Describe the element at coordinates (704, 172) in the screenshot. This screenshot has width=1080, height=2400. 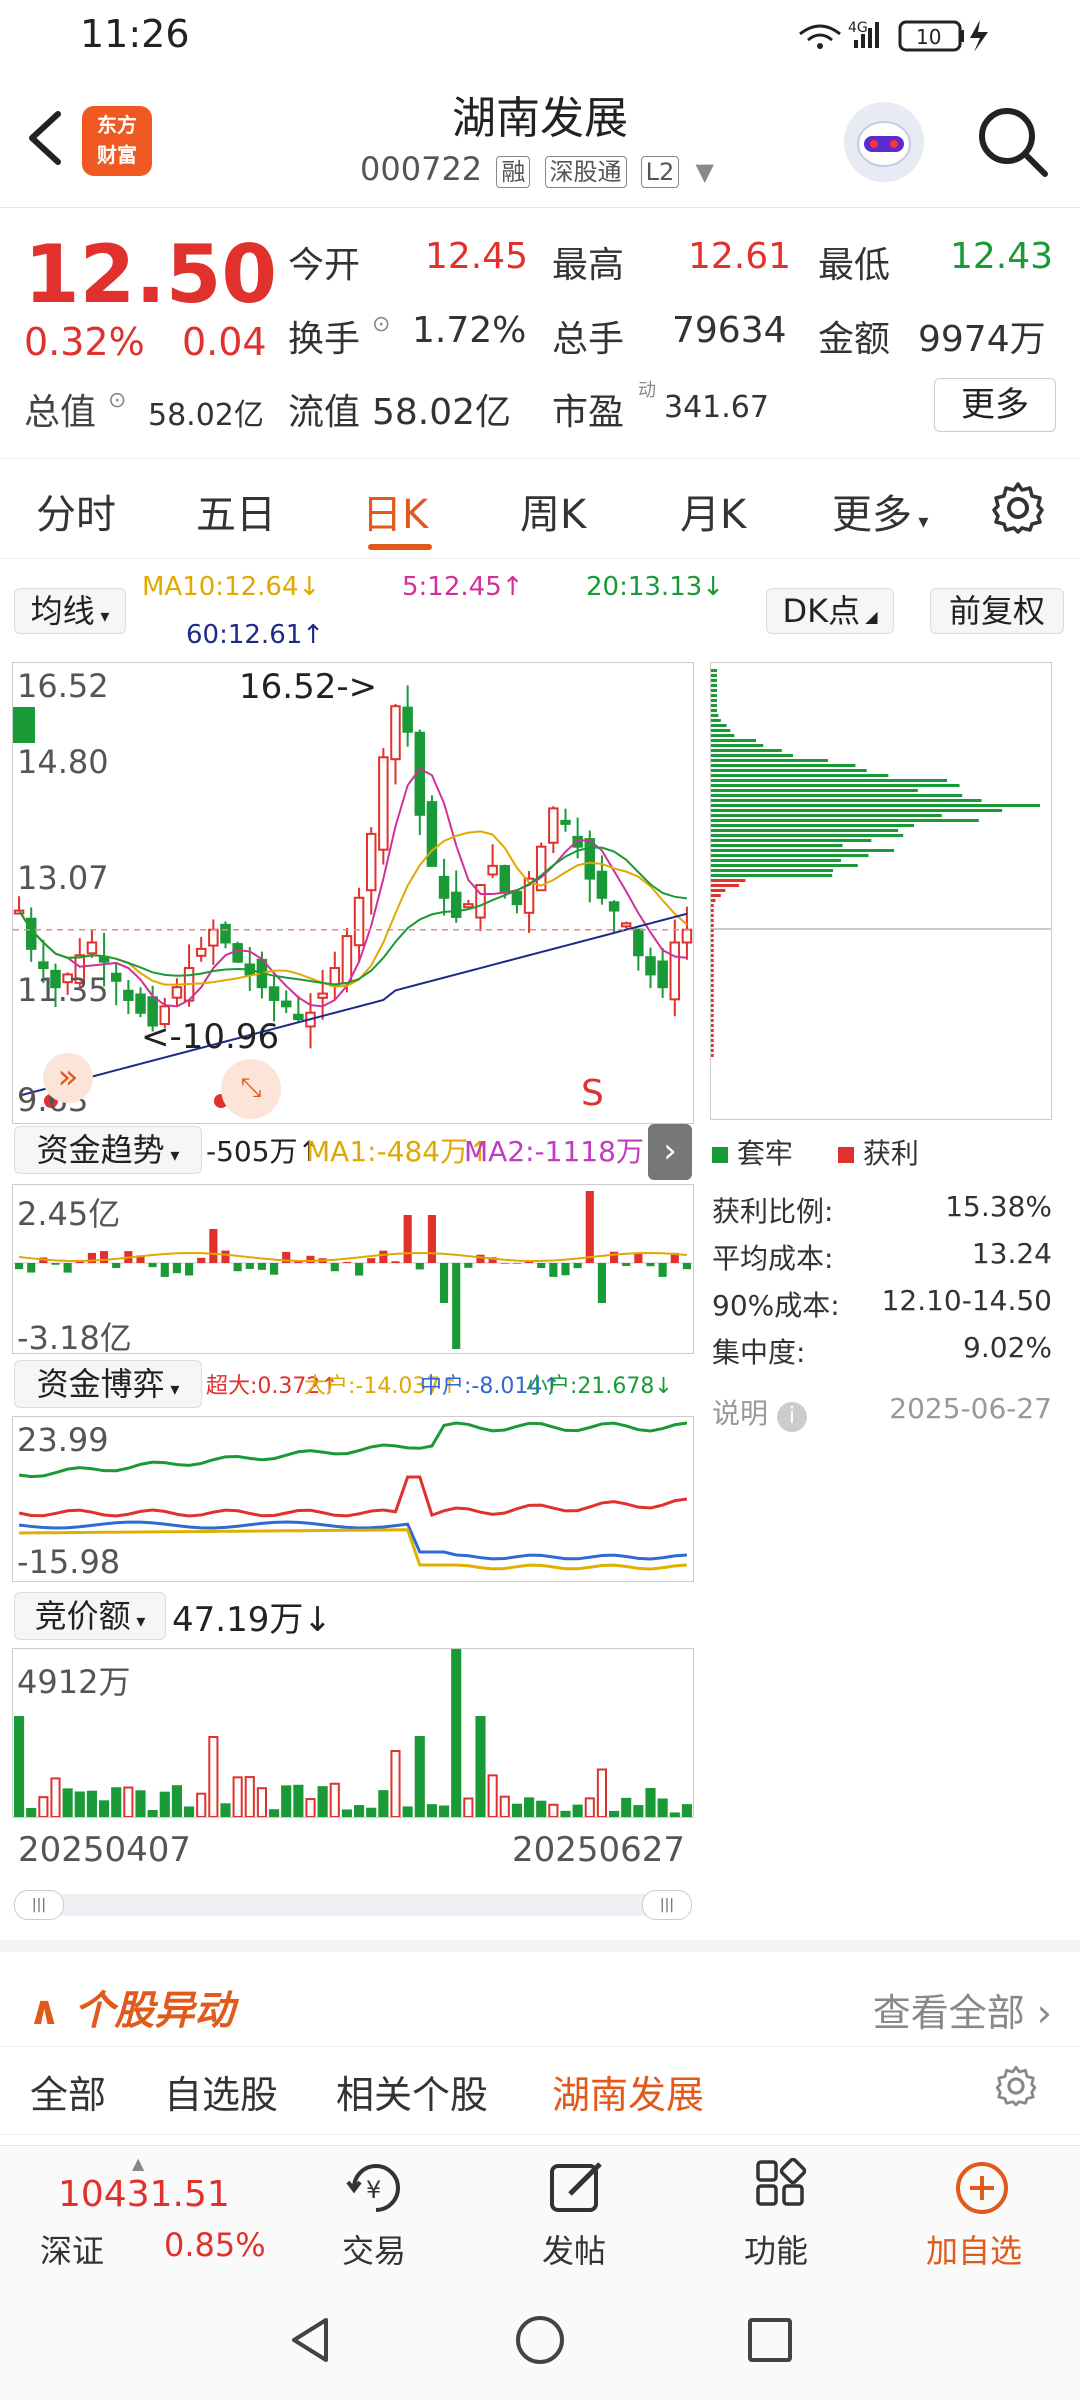
I see `dropdown-caret-icon: ▼` at that location.